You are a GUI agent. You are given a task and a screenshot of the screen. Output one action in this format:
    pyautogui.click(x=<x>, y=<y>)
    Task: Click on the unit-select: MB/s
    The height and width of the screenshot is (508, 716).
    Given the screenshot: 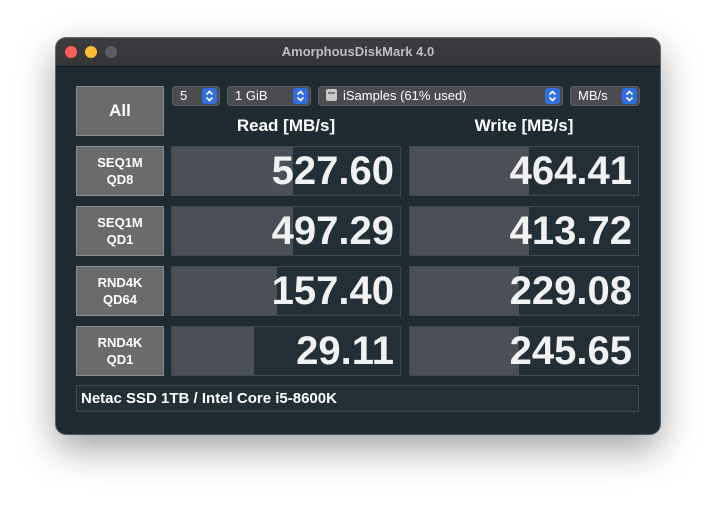 What is the action you would take?
    pyautogui.click(x=605, y=96)
    